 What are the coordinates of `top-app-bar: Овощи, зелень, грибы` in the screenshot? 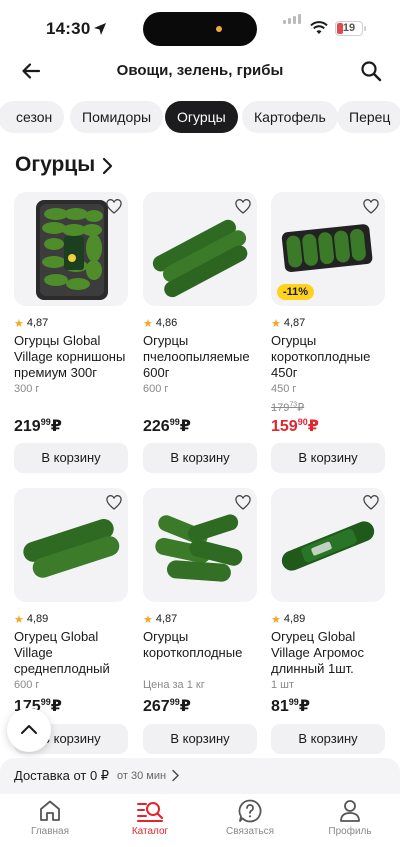 It's located at (200, 72).